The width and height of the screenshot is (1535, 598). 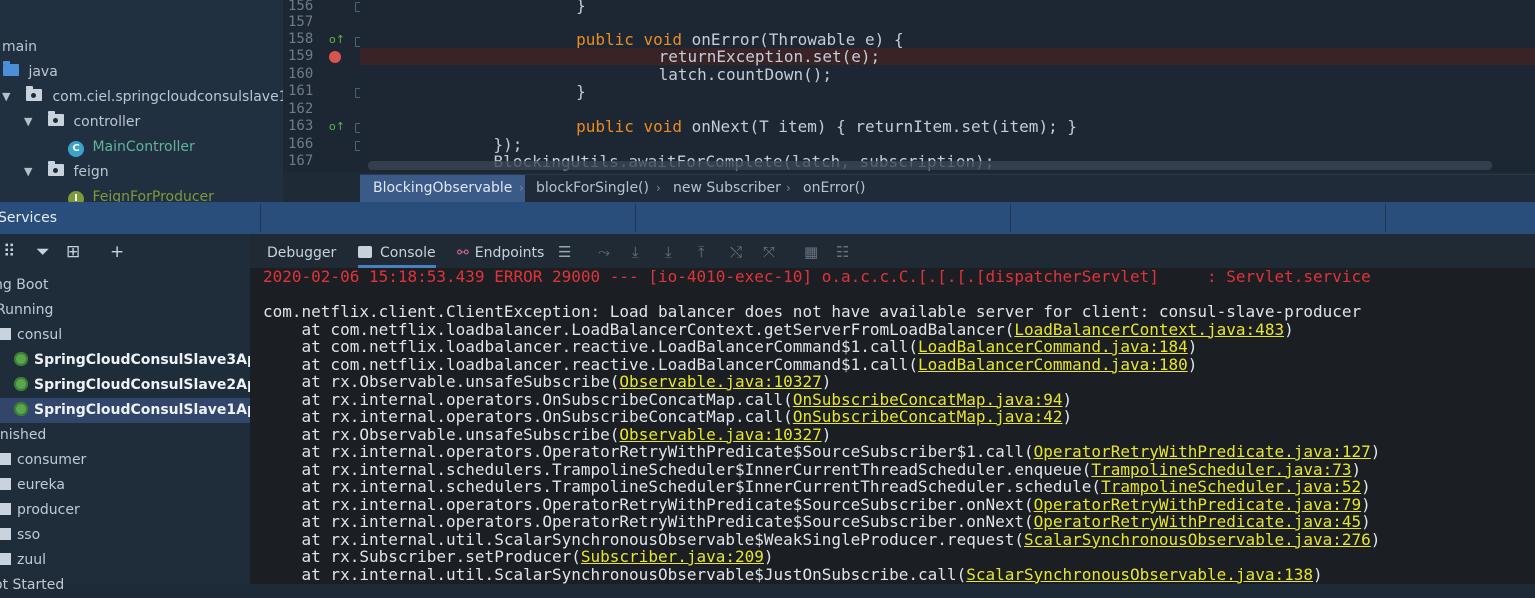 What do you see at coordinates (668, 252) in the screenshot?
I see `step-into-icon: ⤓` at bounding box center [668, 252].